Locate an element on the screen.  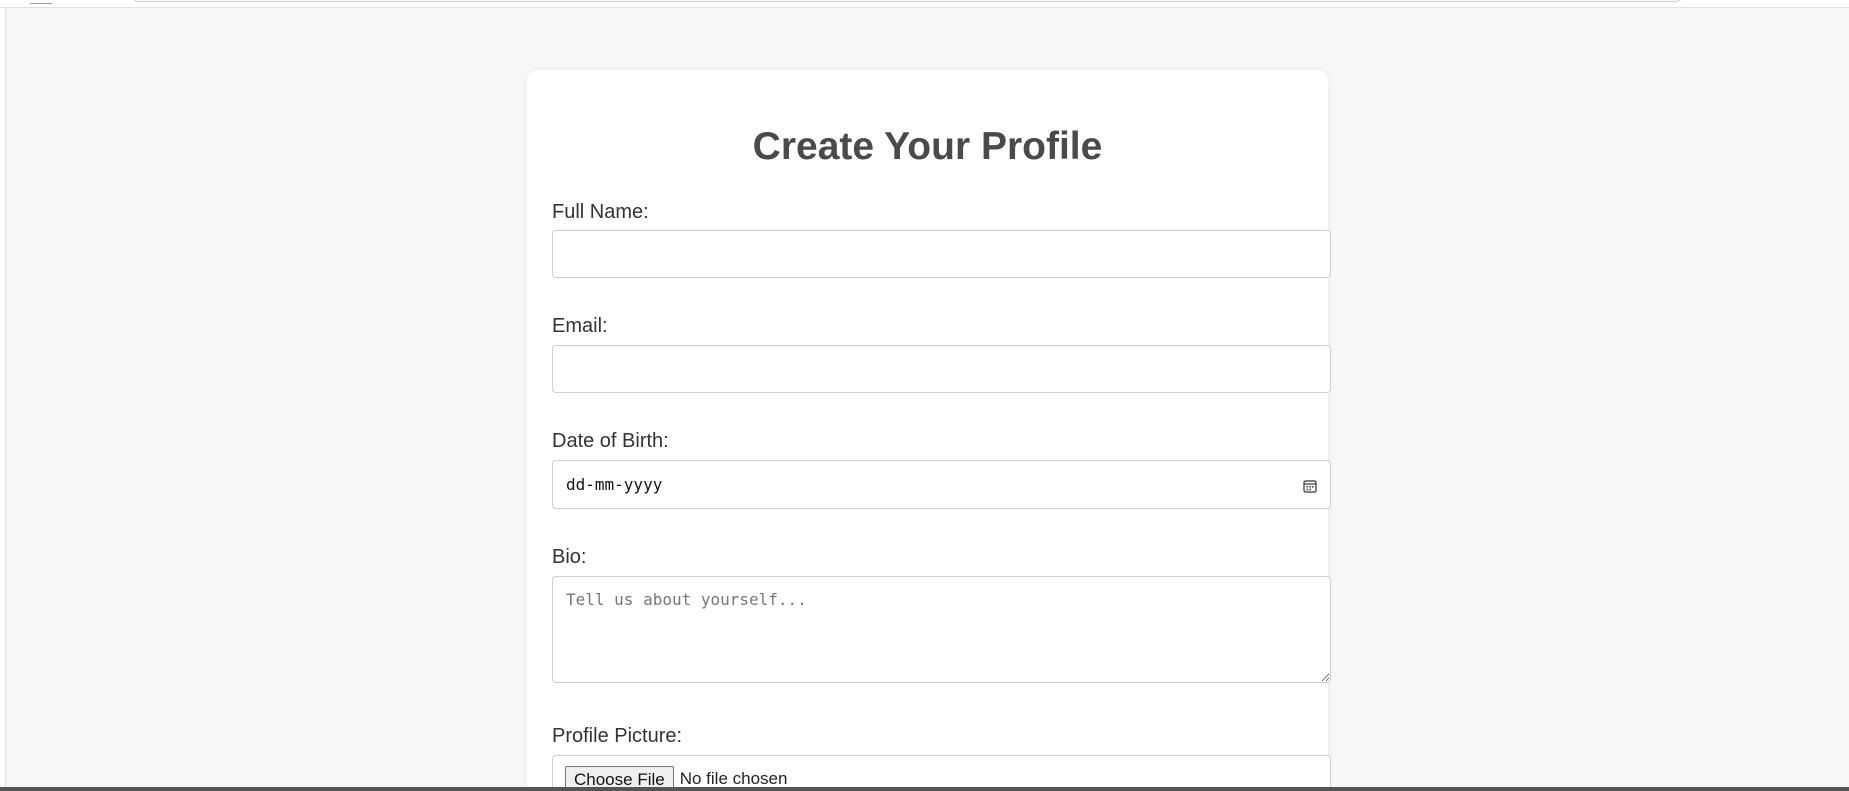
page-title: Create Your Profile is located at coordinates (927, 146).